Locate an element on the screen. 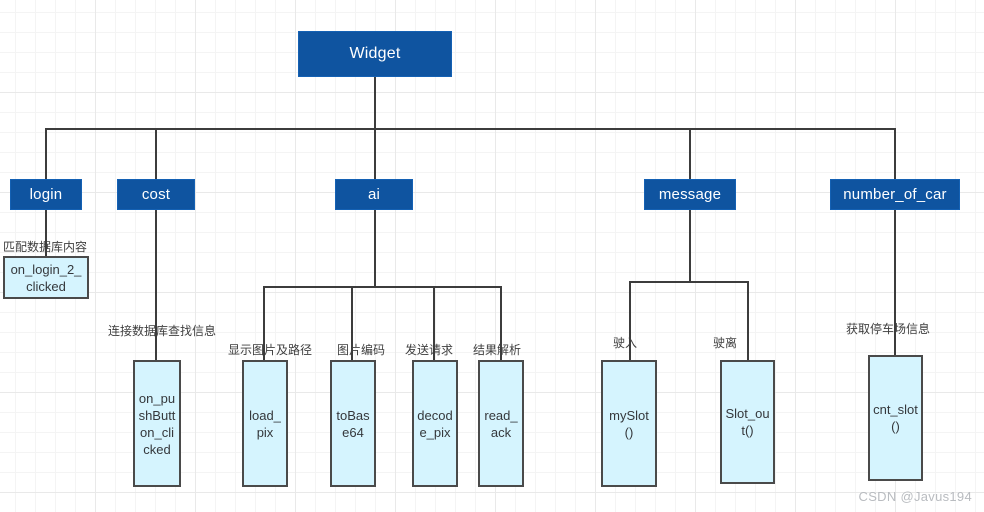 The height and width of the screenshot is (512, 984). connector-drop-ai is located at coordinates (375, 153).